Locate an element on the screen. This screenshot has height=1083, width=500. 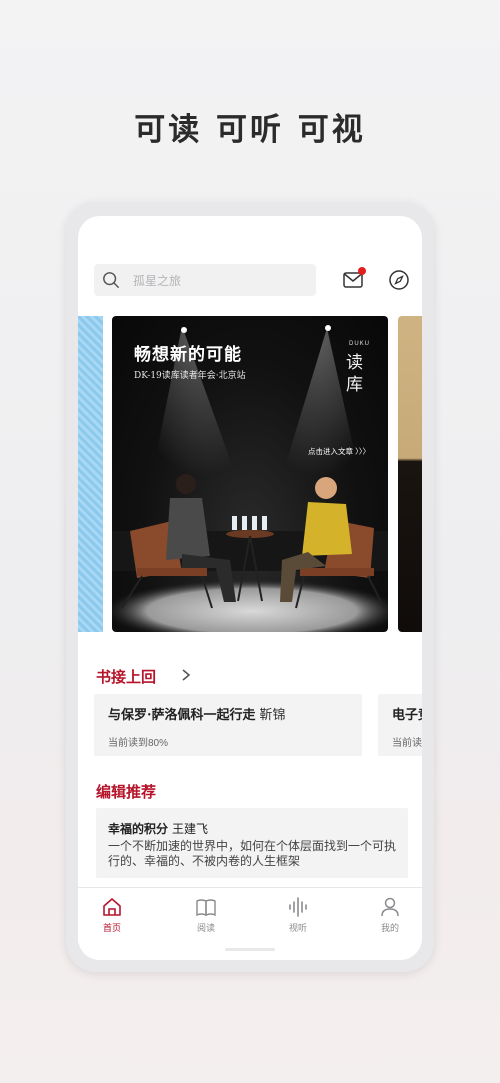
search-icon is located at coordinates (111, 280).